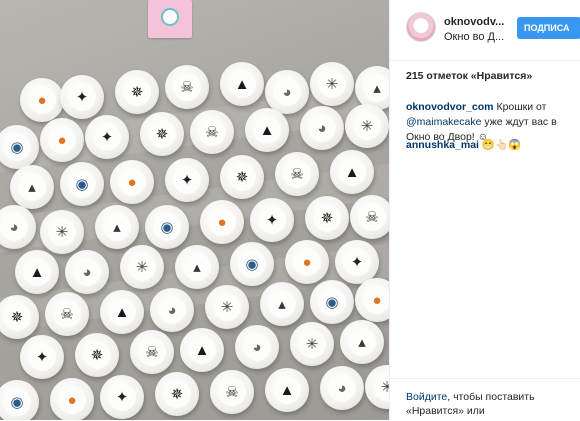  Describe the element at coordinates (442, 145) in the screenshot. I see `comment-username: annushka_mai` at that location.